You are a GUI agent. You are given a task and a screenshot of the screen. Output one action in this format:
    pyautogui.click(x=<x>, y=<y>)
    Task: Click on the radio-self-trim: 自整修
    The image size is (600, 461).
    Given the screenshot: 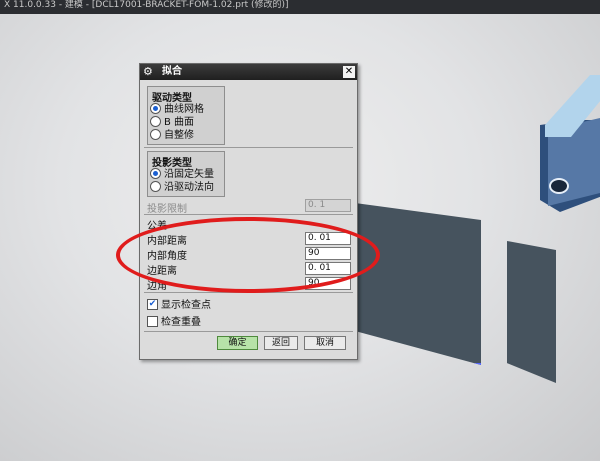 What is the action you would take?
    pyautogui.click(x=172, y=135)
    